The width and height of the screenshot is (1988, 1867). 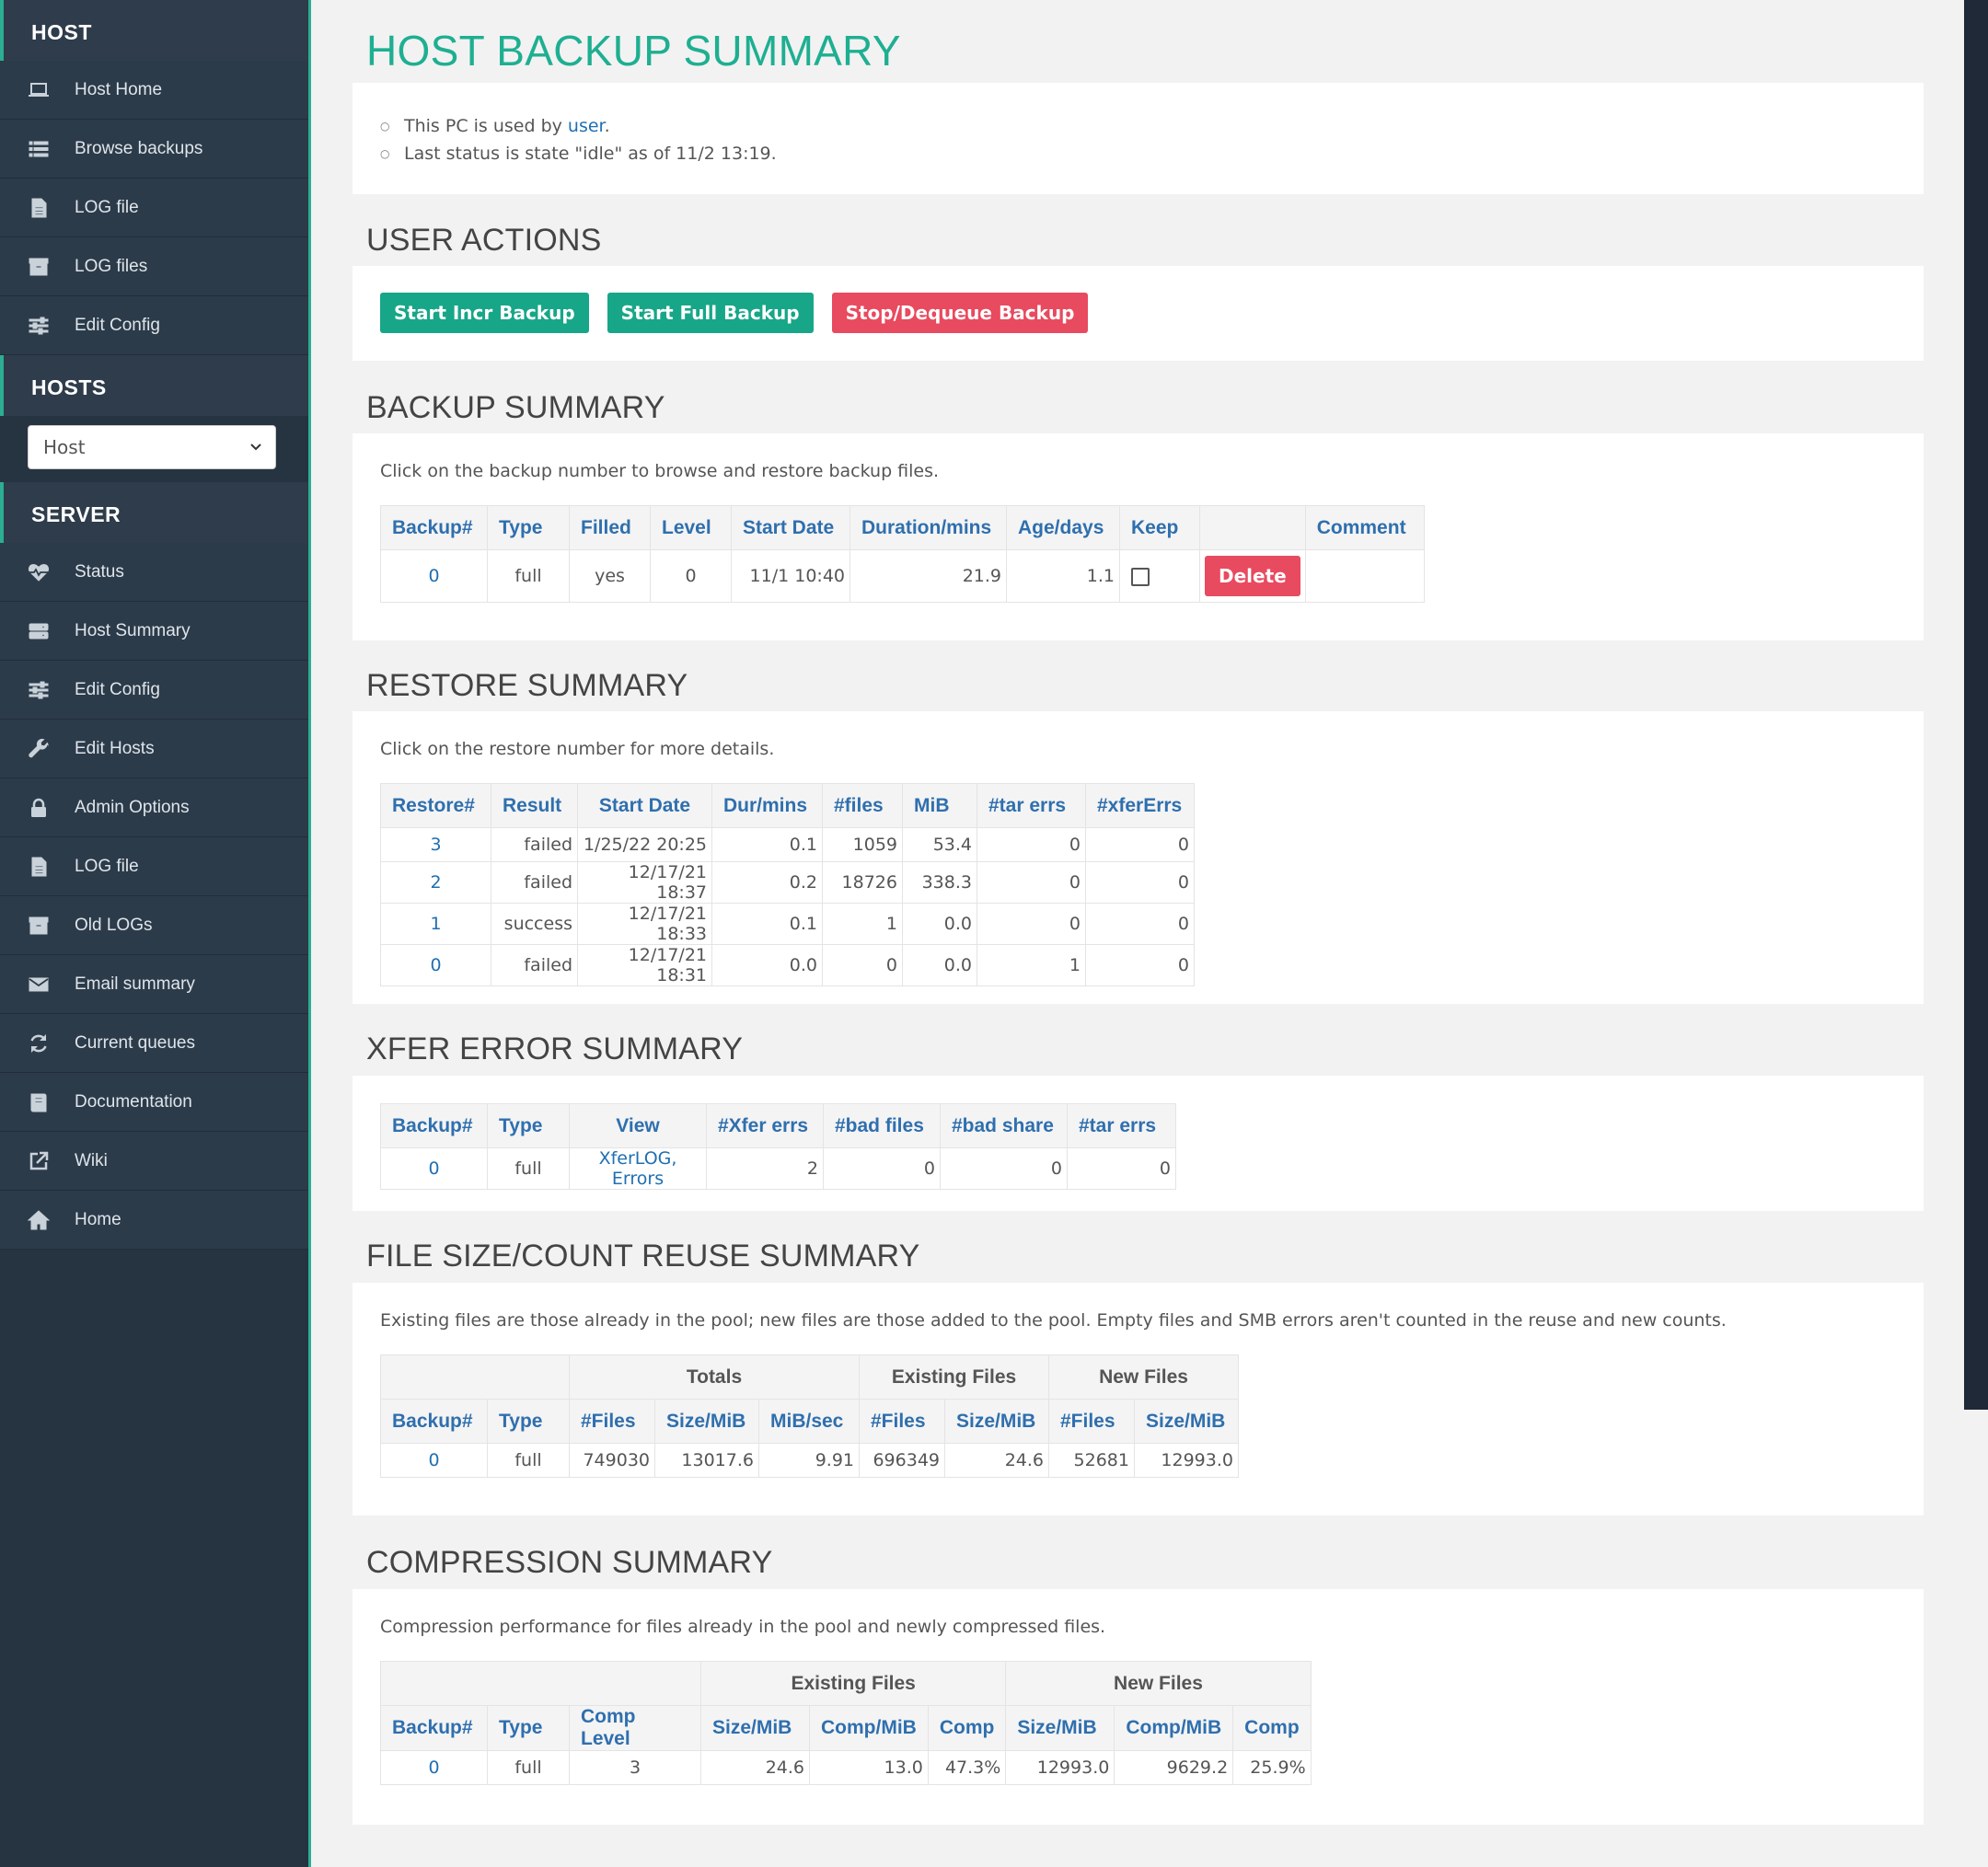 What do you see at coordinates (787, 924) in the screenshot?
I see `table-row: 1 success 12/17/21 18:33 0.1 1 0.0 0 0` at bounding box center [787, 924].